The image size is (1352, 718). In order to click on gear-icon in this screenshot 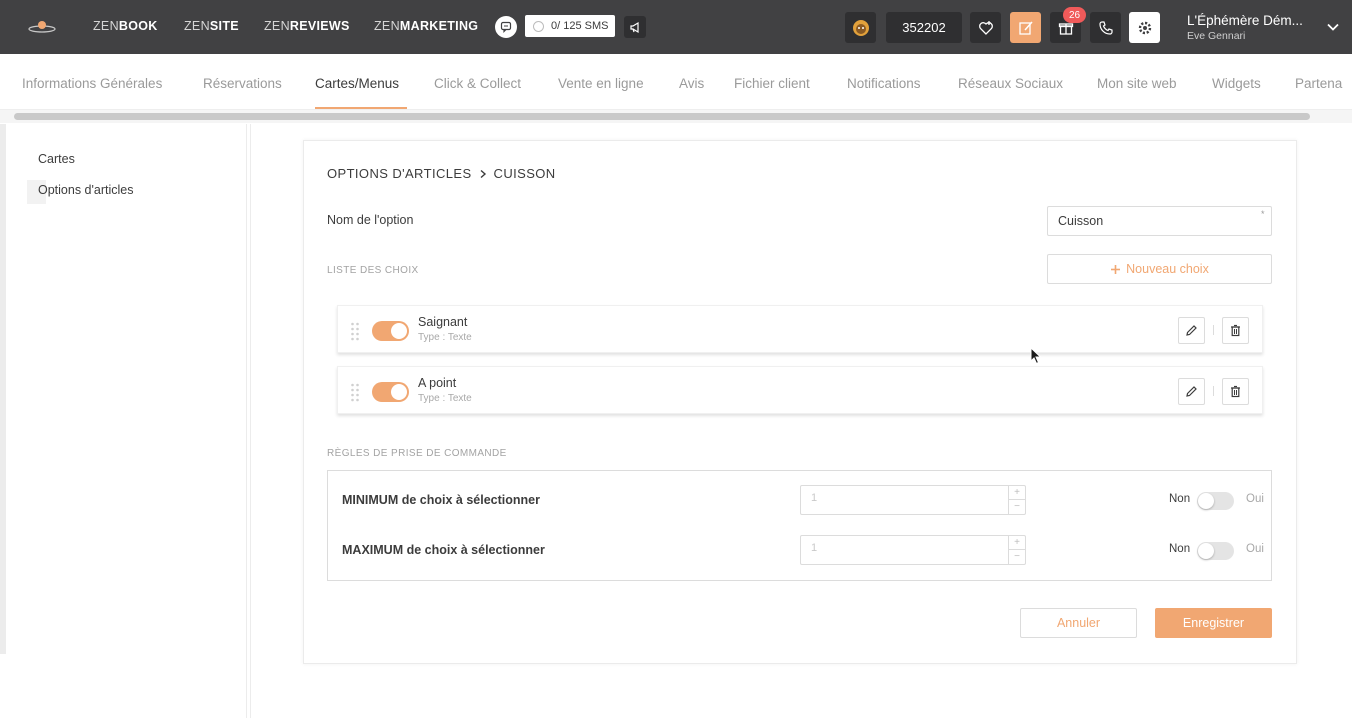, I will do `click(1144, 27)`.